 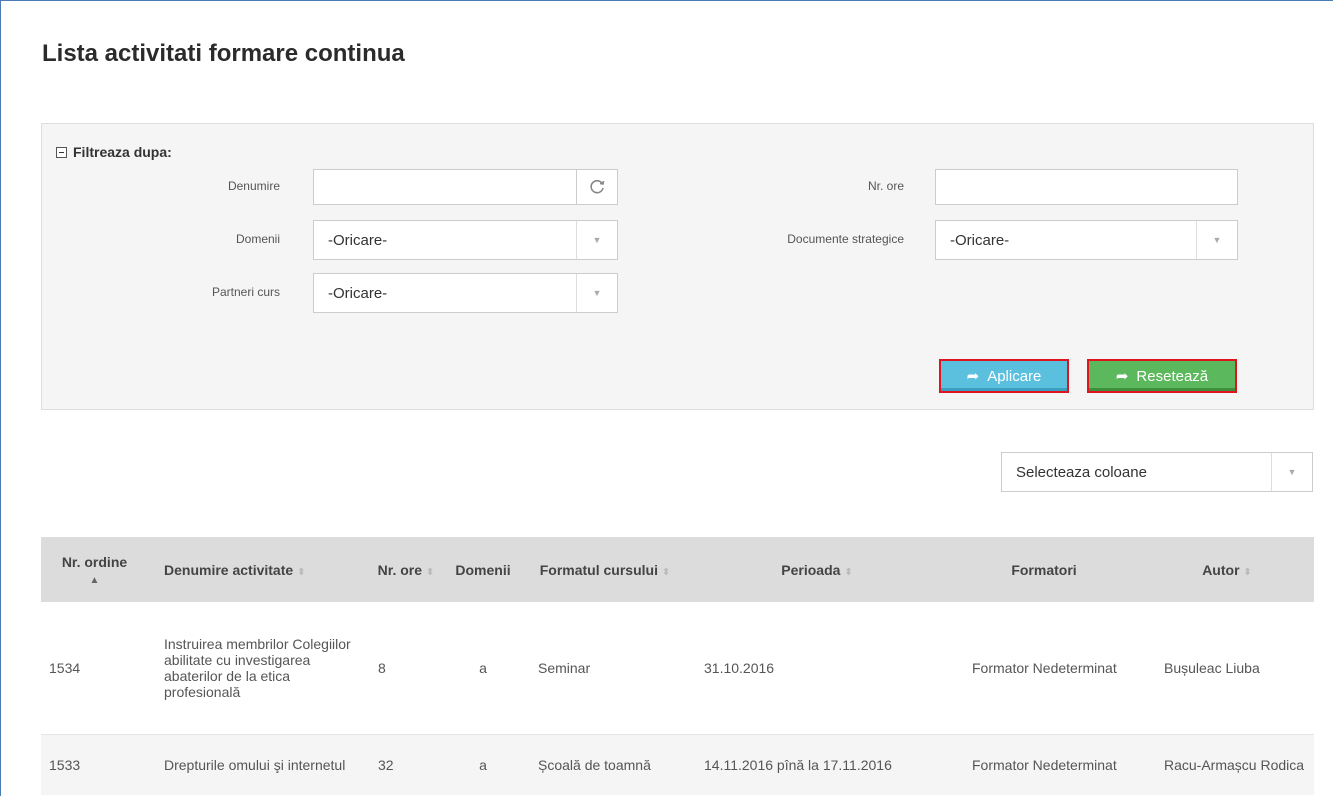 I want to click on sort-icon: ▲, so click(x=95, y=580).